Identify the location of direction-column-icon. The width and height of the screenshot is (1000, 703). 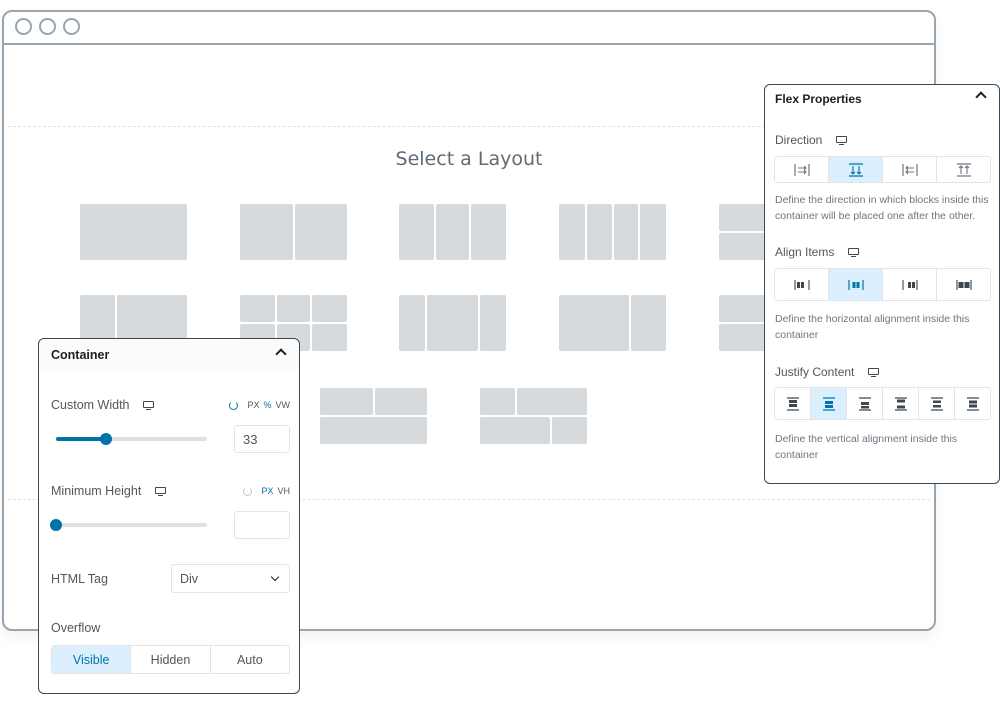
(855, 169).